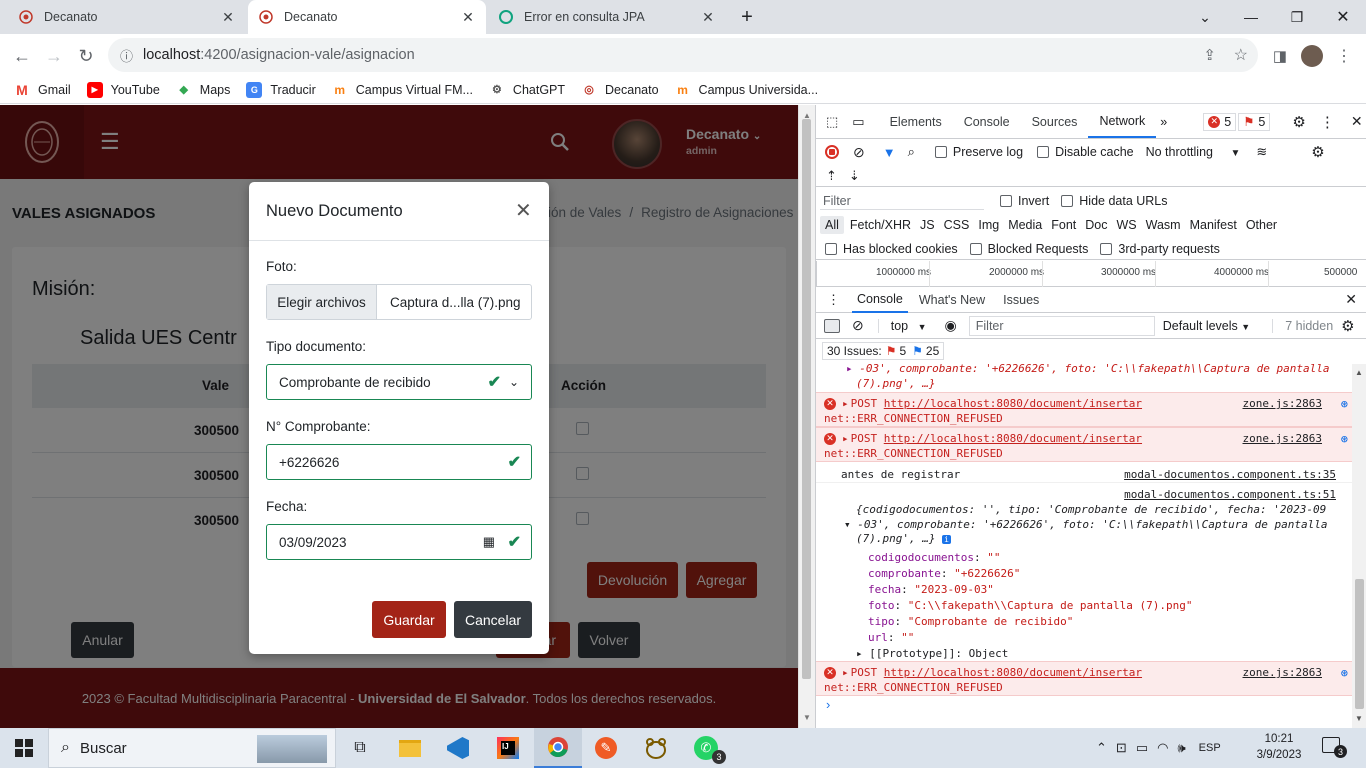  What do you see at coordinates (281, 89) in the screenshot?
I see `bookmark-traducir: G Traducir` at bounding box center [281, 89].